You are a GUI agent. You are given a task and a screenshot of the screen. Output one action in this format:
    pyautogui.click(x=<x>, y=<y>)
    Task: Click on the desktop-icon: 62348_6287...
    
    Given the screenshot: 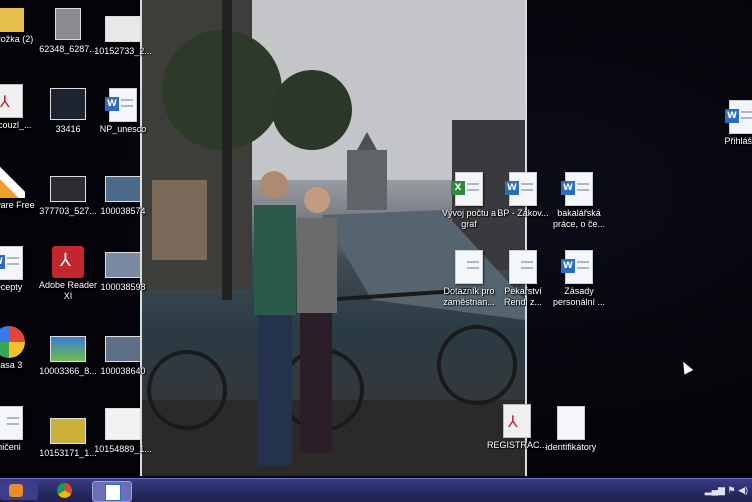 What is the action you would take?
    pyautogui.click(x=68, y=29)
    